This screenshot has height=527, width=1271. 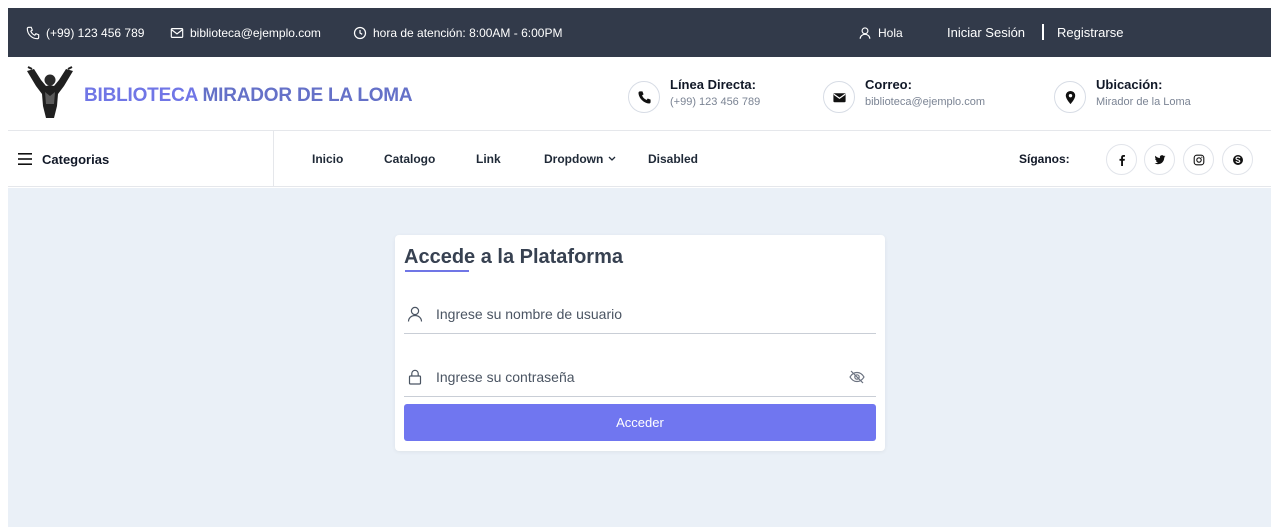 I want to click on nav-link-inicio-label: Inicio, so click(x=328, y=159).